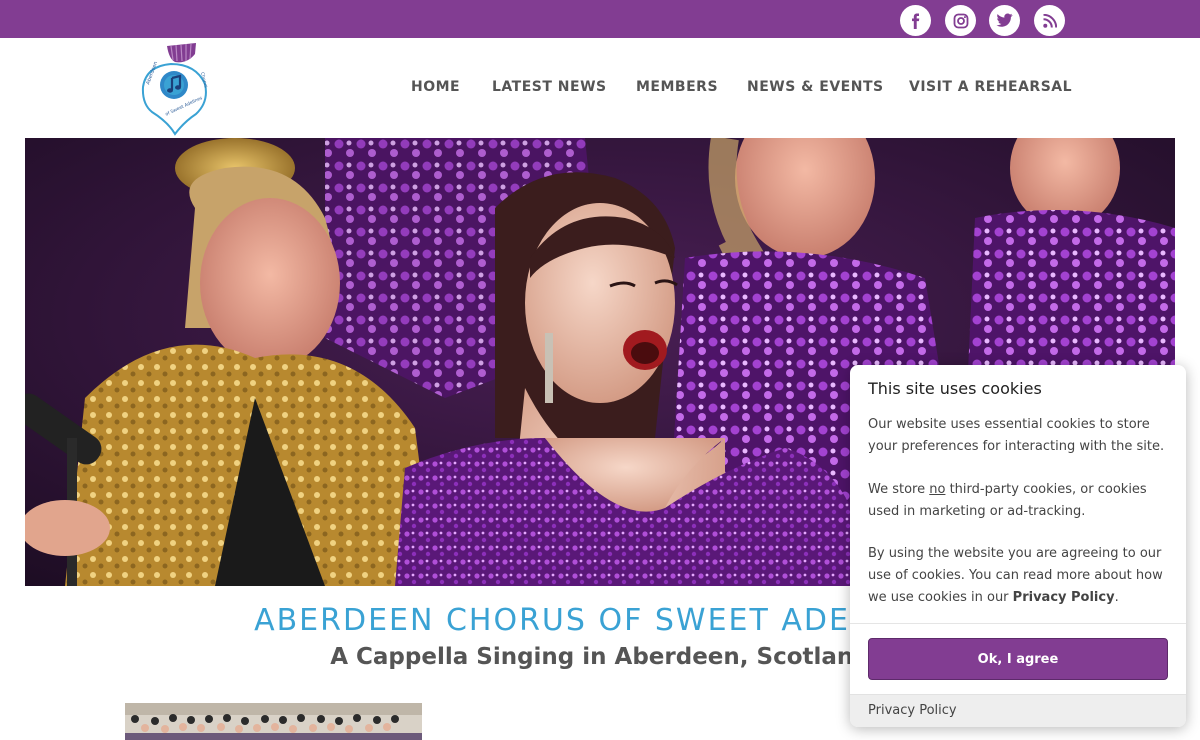 This screenshot has height=740, width=1200. Describe the element at coordinates (1049, 20) in the screenshot. I see `rss-icon` at that location.